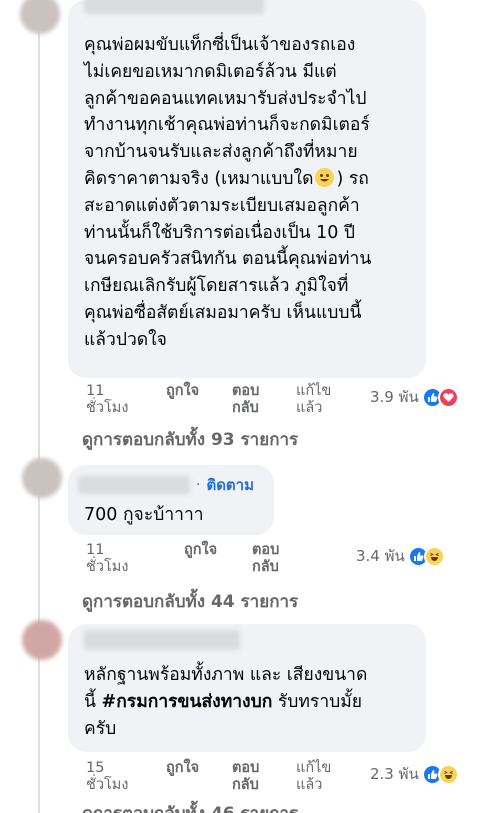 This screenshot has height=813, width=501. Describe the element at coordinates (190, 806) in the screenshot. I see `view-replies-link: ดูการตอบกลับทั้ง 46 รายการ` at that location.